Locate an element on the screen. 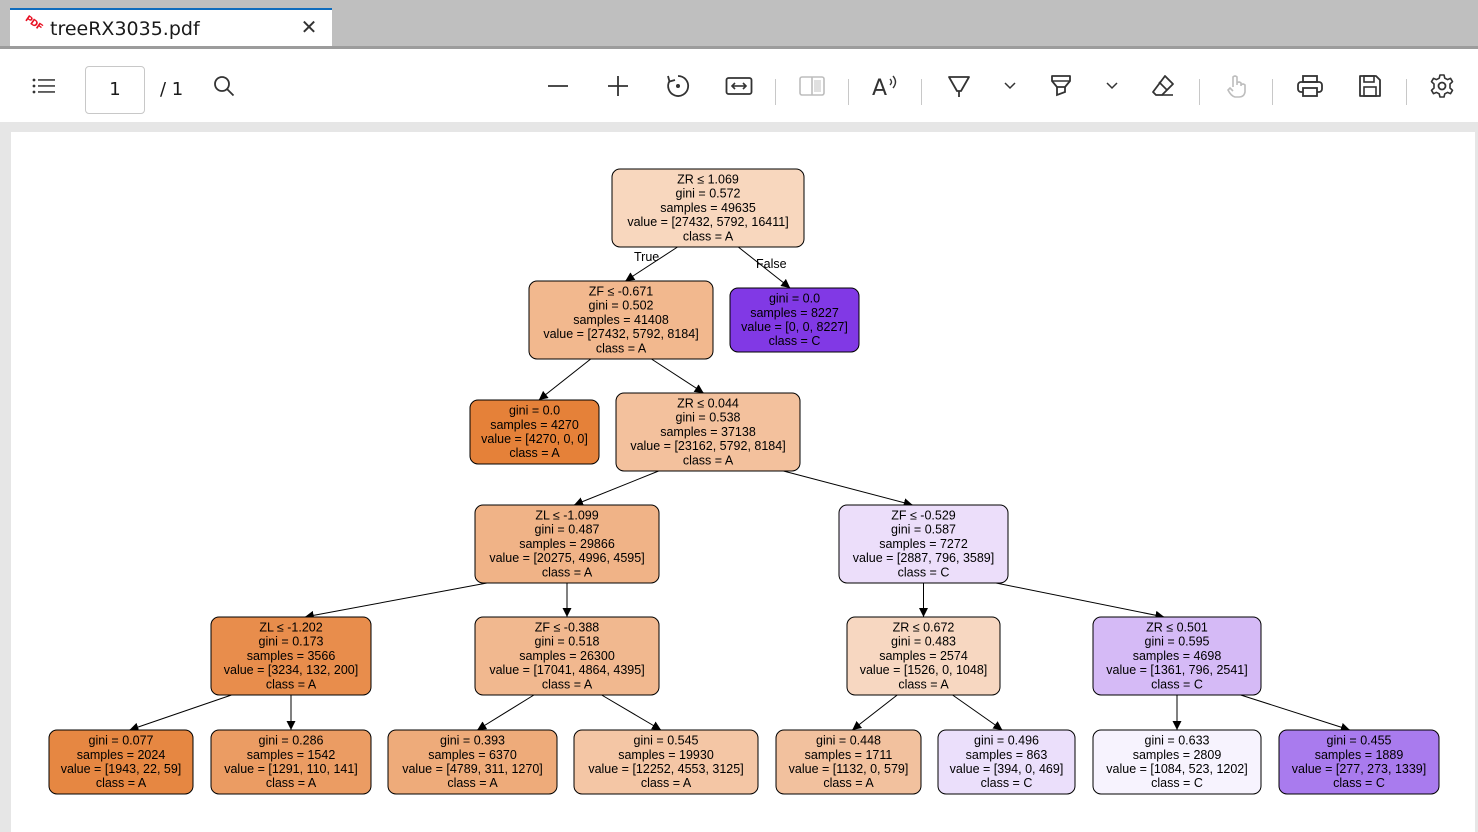 This screenshot has height=832, width=1478. page-number-input: 1 is located at coordinates (115, 90).